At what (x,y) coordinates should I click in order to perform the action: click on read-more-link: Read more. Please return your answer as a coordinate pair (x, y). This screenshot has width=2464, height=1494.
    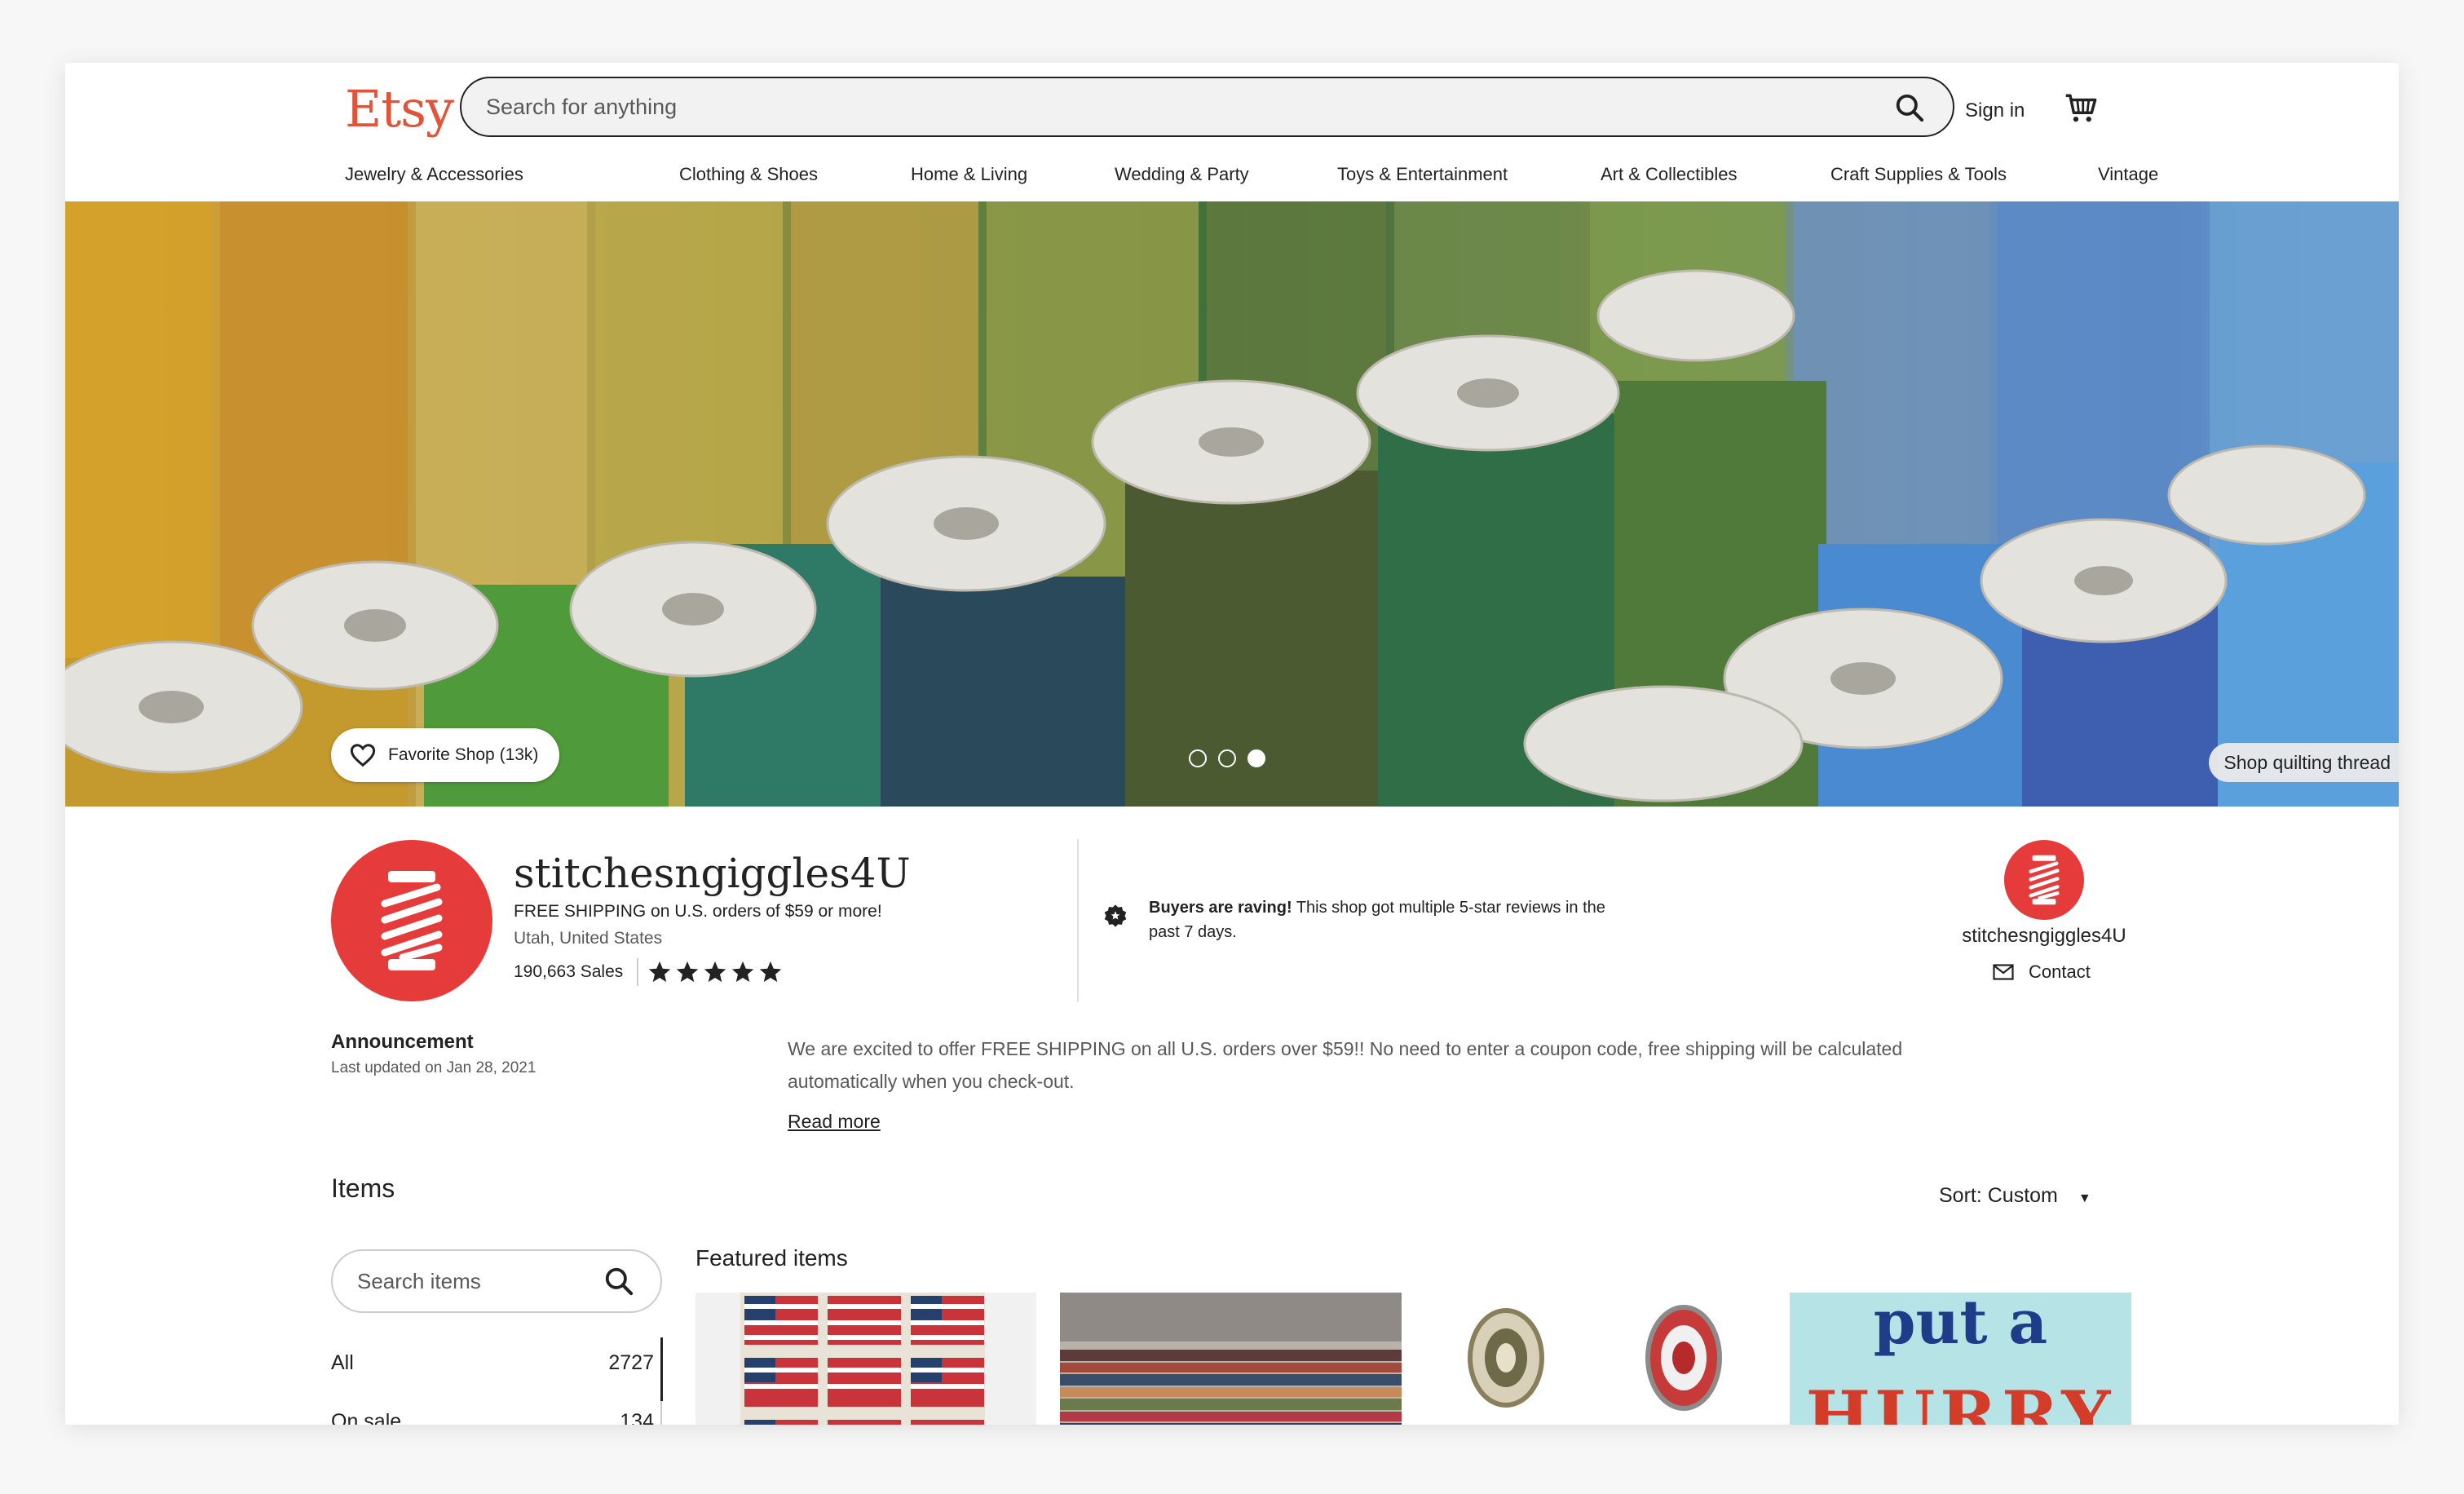
    Looking at the image, I should click on (834, 1122).